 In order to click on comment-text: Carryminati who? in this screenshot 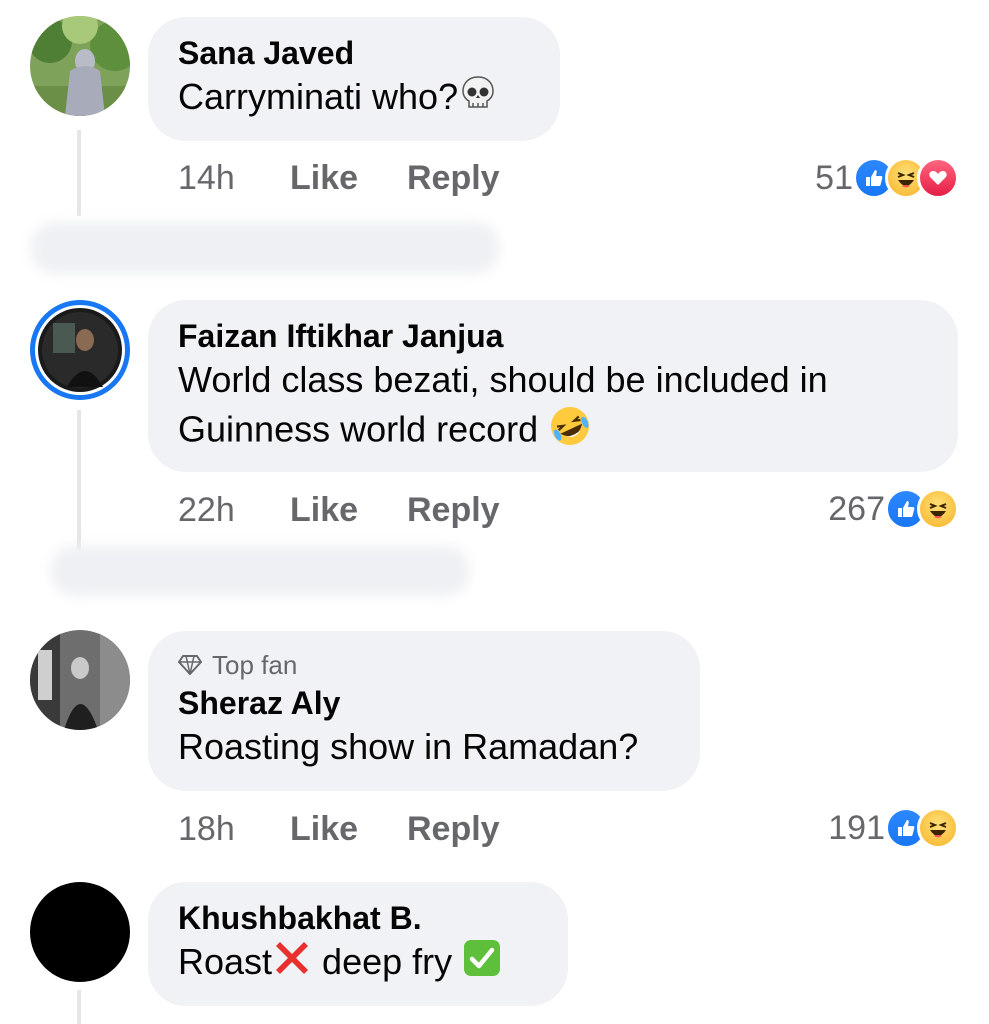, I will do `click(354, 99)`.